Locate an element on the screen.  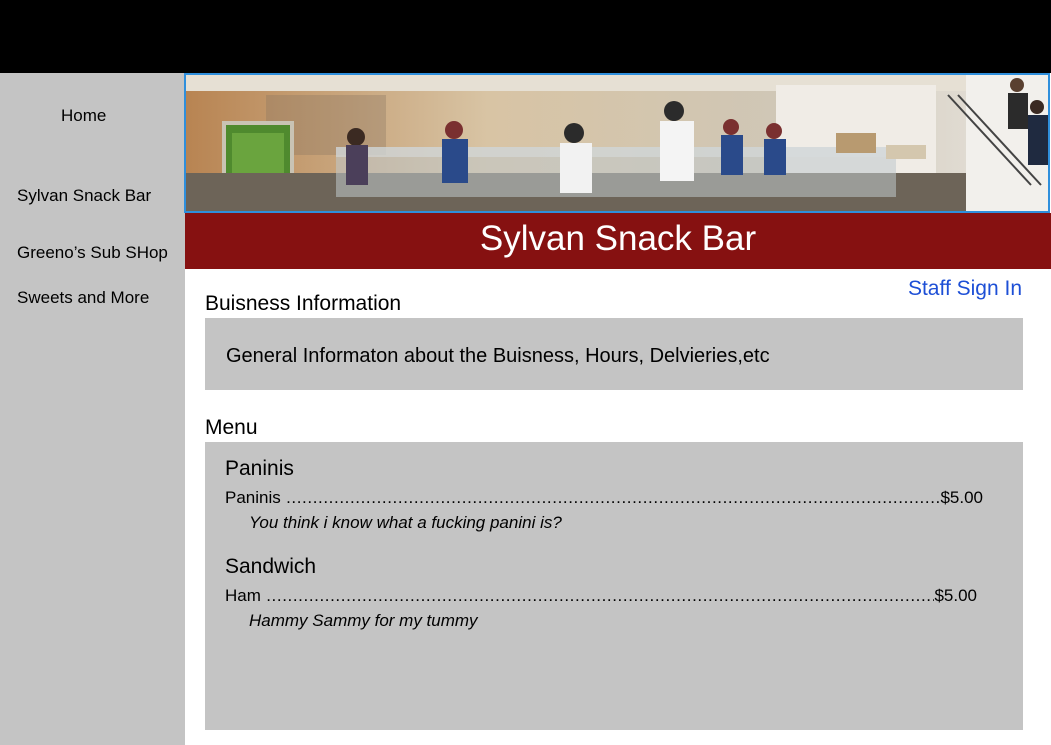
menu-category-title: Sandwich is located at coordinates (271, 566).